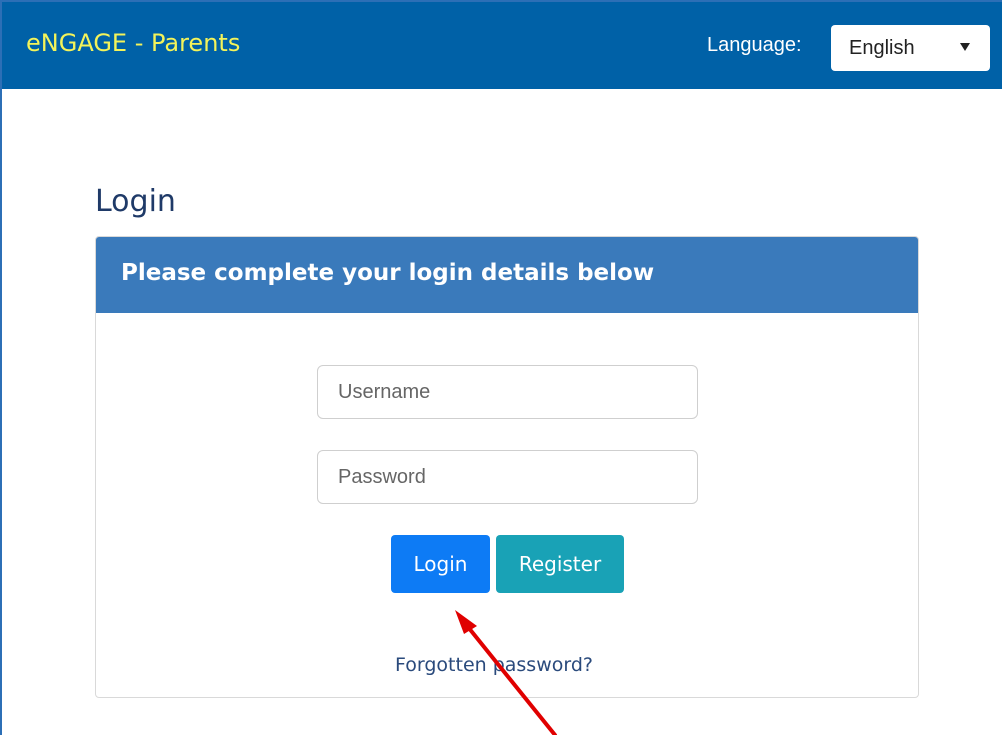 The height and width of the screenshot is (735, 1002). Describe the element at coordinates (507, 392) in the screenshot. I see `username-input` at that location.